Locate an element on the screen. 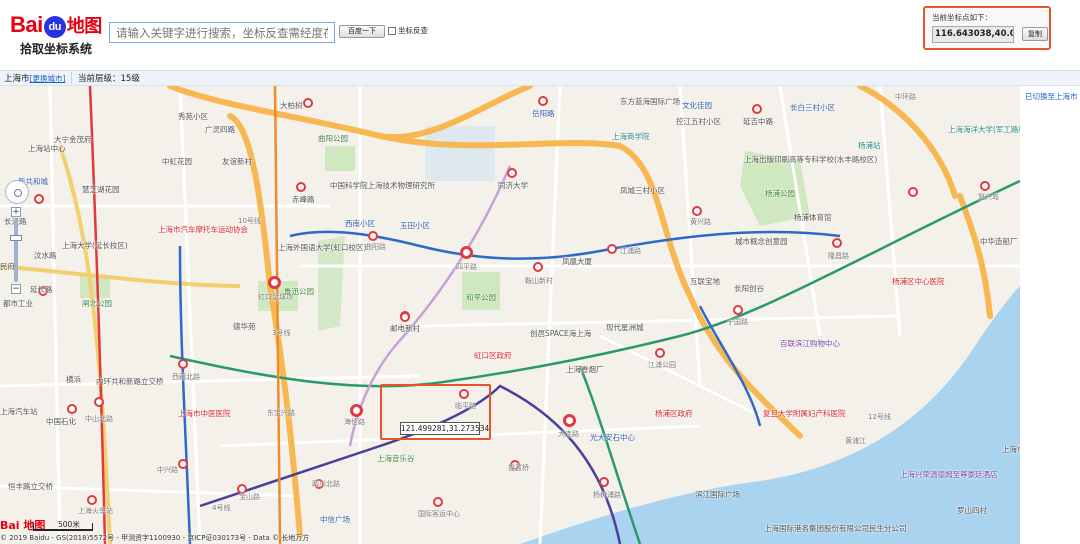 The width and height of the screenshot is (1080, 544). map-label: 大柏树 is located at coordinates (291, 105).